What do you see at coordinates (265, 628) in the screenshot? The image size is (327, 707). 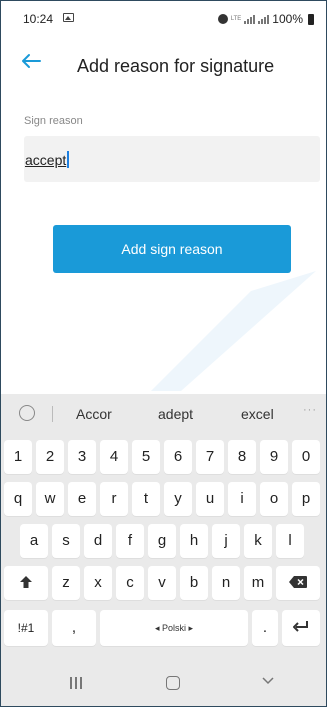 I see `period-key: .` at bounding box center [265, 628].